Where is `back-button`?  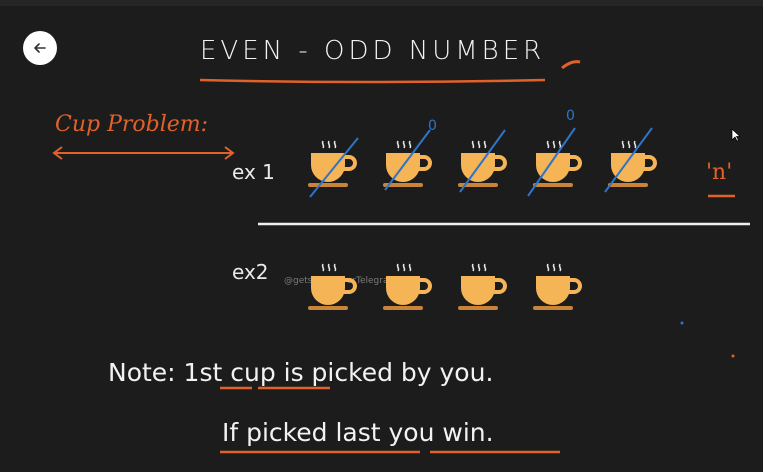 back-button is located at coordinates (40, 48).